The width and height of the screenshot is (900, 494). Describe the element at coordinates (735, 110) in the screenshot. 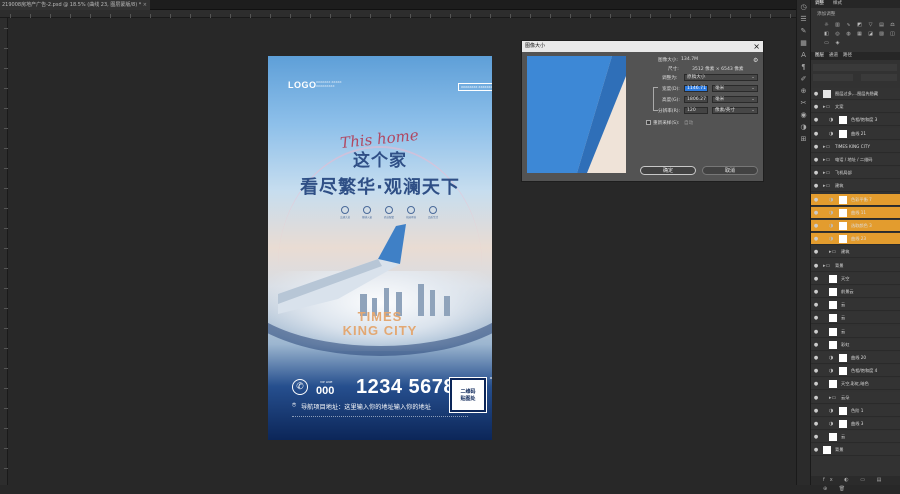

I see `resolution-unit-select: 像素/英寸 ⌄` at that location.